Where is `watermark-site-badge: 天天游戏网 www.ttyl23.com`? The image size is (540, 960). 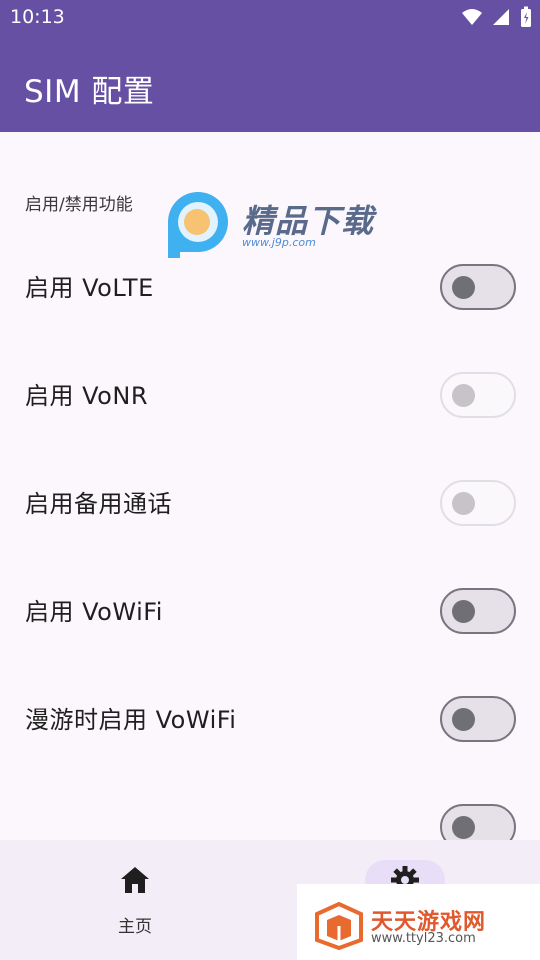 watermark-site-badge: 天天游戏网 www.ttyl23.com is located at coordinates (418, 922).